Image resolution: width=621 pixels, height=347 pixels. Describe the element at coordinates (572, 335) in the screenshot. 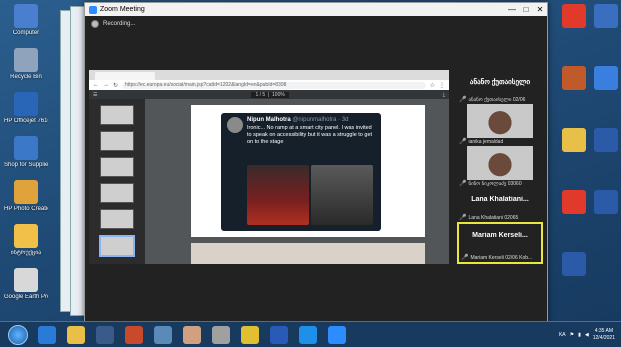

I see `flag-icon: ⚑` at that location.